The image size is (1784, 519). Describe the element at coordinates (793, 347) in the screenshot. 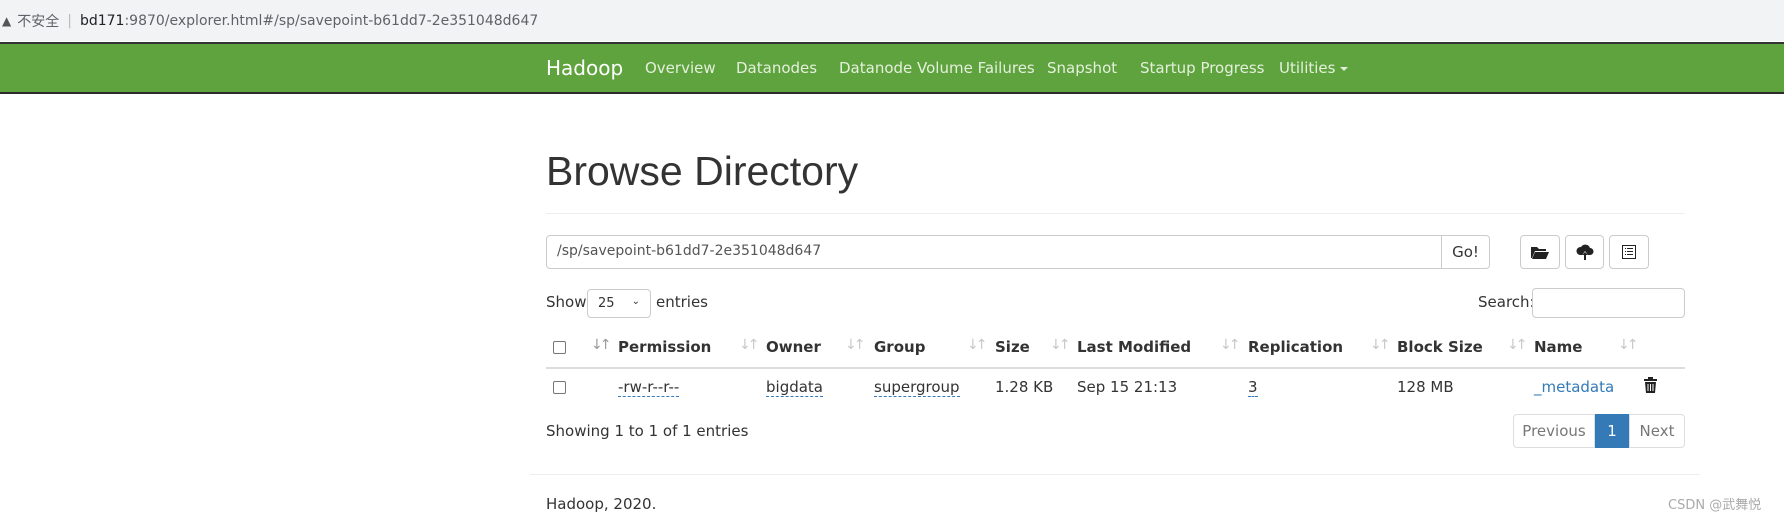

I see `column-header-owner: Owner` at that location.